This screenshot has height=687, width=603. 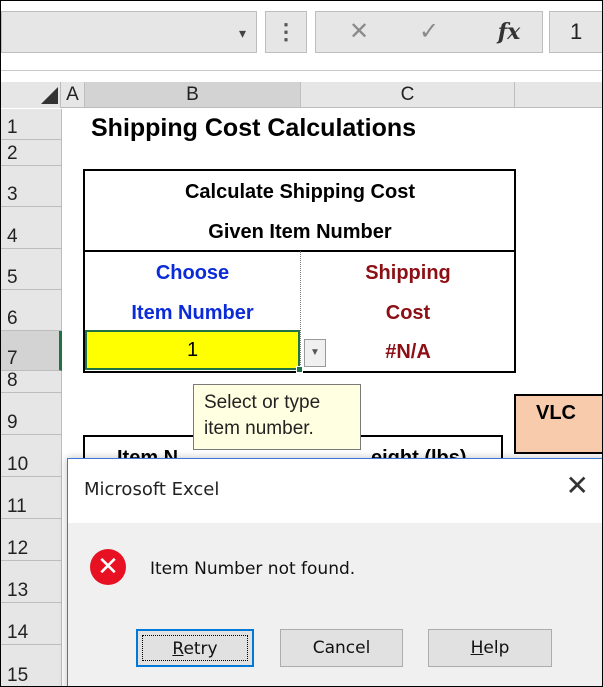 I want to click on help-button: Help, so click(x=490, y=648).